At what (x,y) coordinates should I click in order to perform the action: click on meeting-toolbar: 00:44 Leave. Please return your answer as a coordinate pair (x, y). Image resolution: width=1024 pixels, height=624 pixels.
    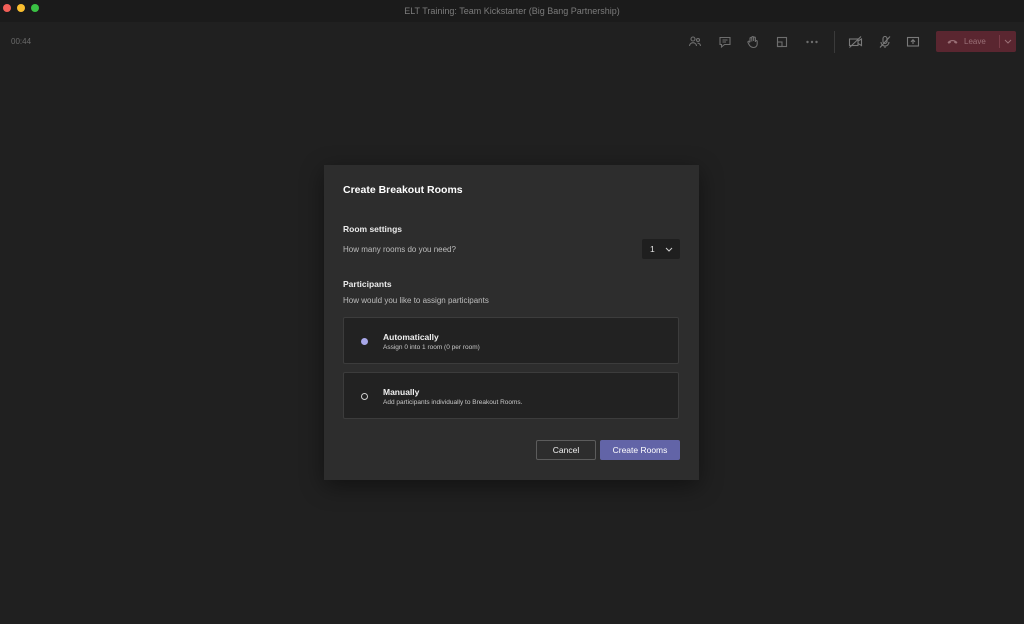
    Looking at the image, I should click on (512, 42).